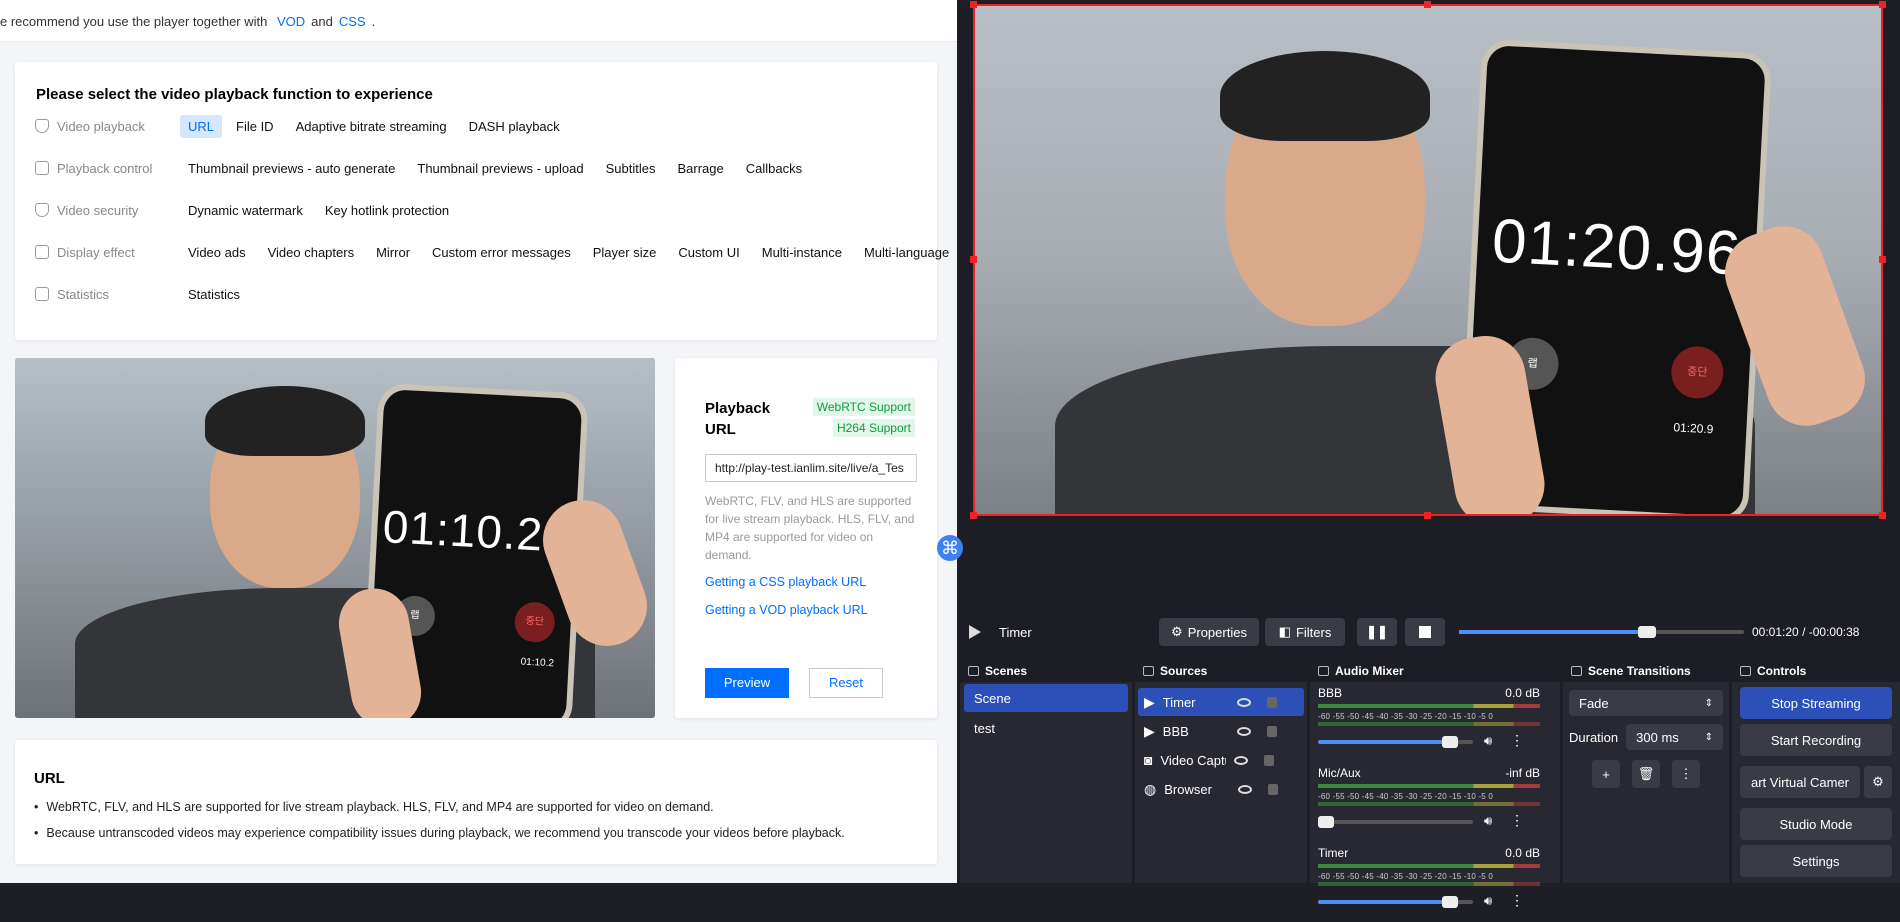 The height and width of the screenshot is (922, 1900). Describe the element at coordinates (352, 21) in the screenshot. I see `css-link: CSS` at that location.